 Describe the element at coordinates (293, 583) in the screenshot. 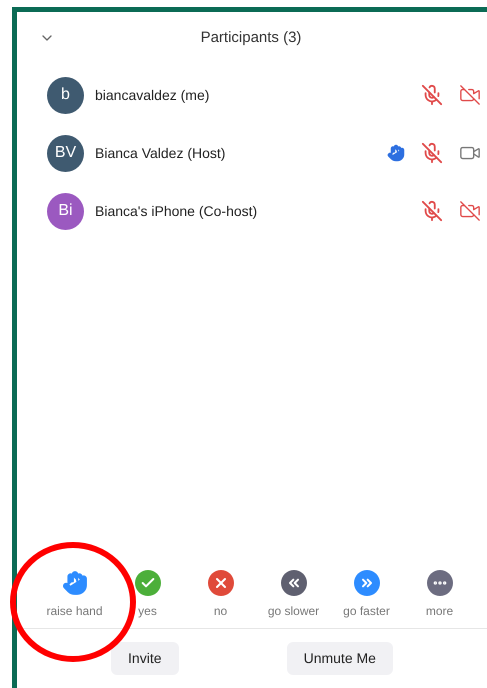

I see `rewind-icon` at that location.